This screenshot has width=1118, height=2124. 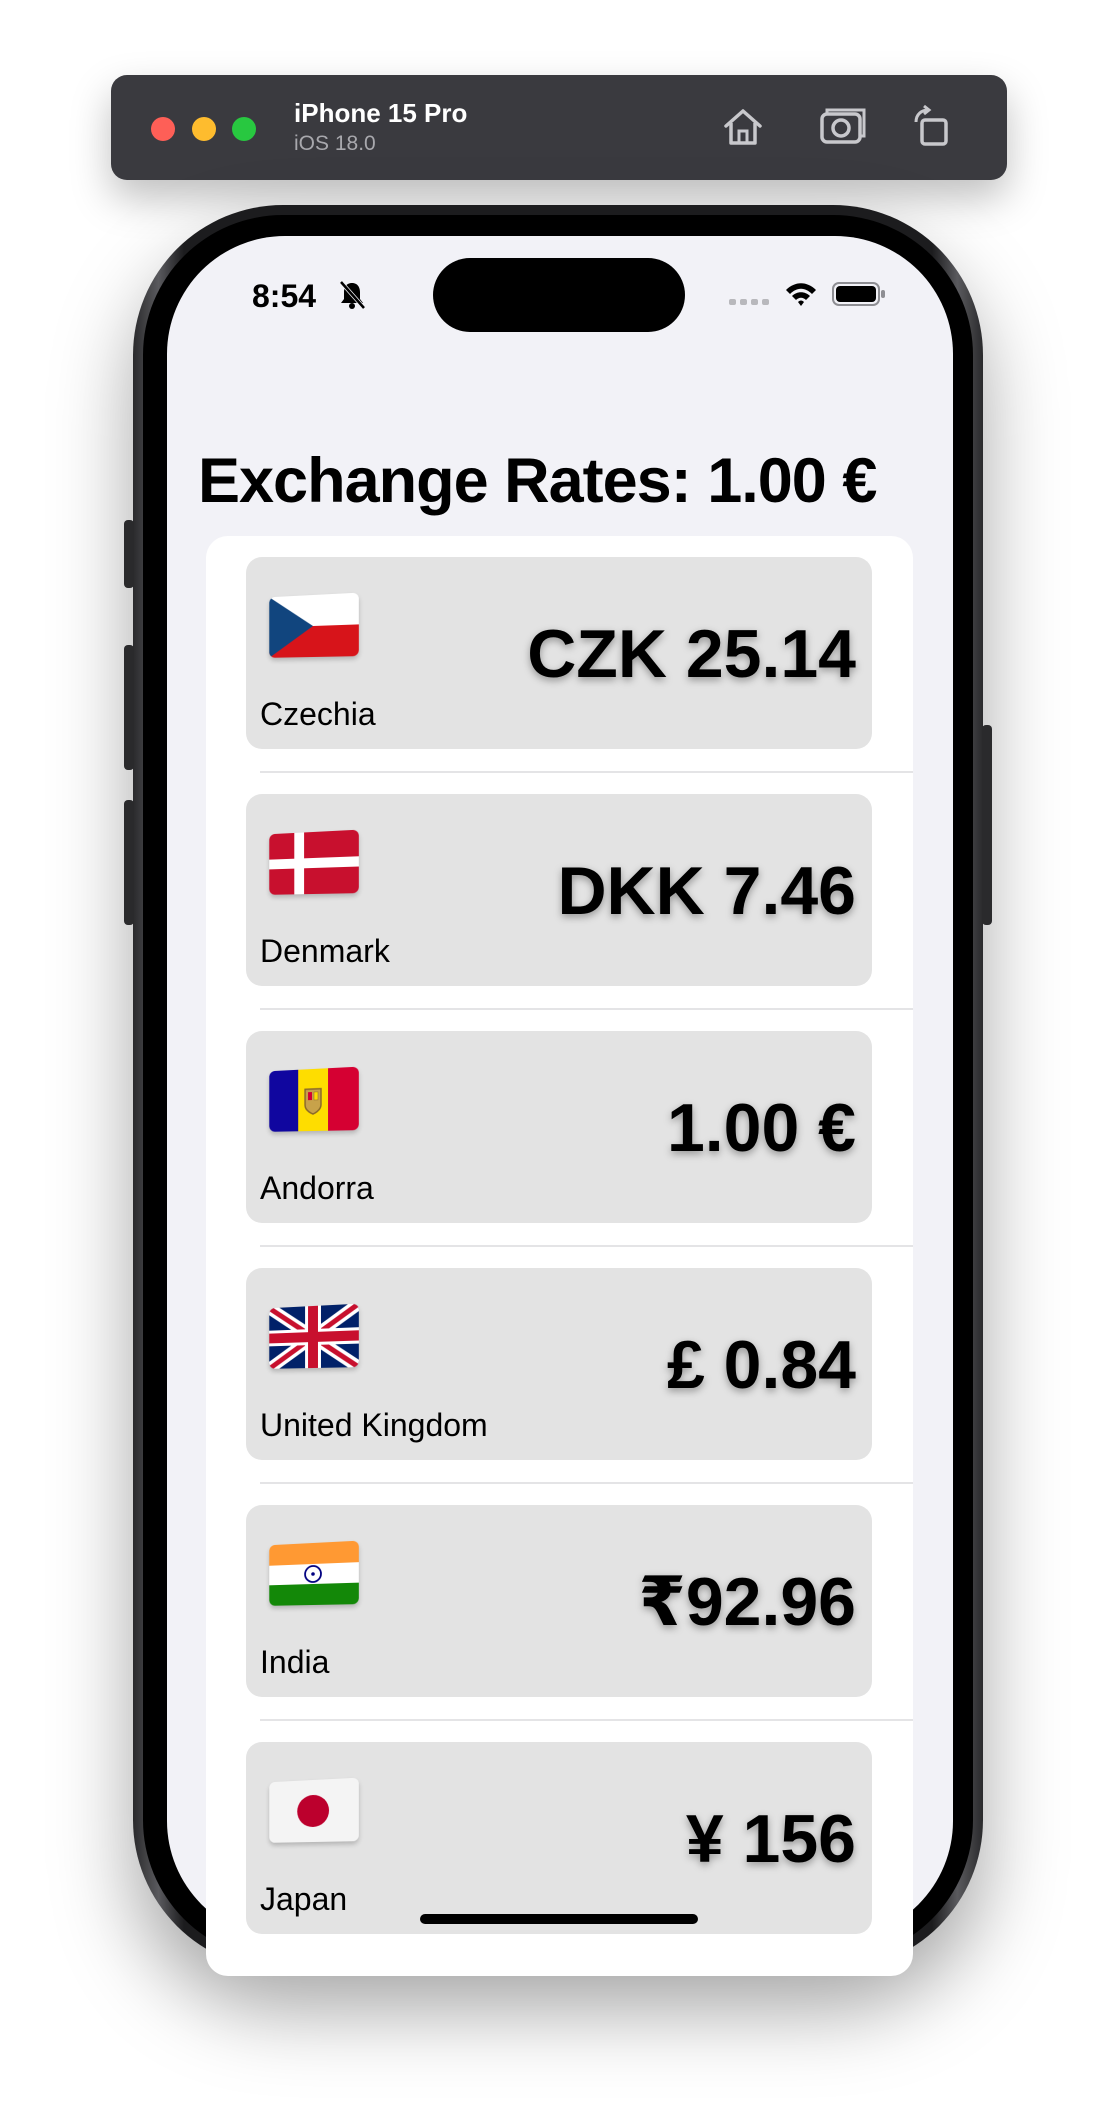 I want to click on flag-czechia-icon, so click(x=314, y=625).